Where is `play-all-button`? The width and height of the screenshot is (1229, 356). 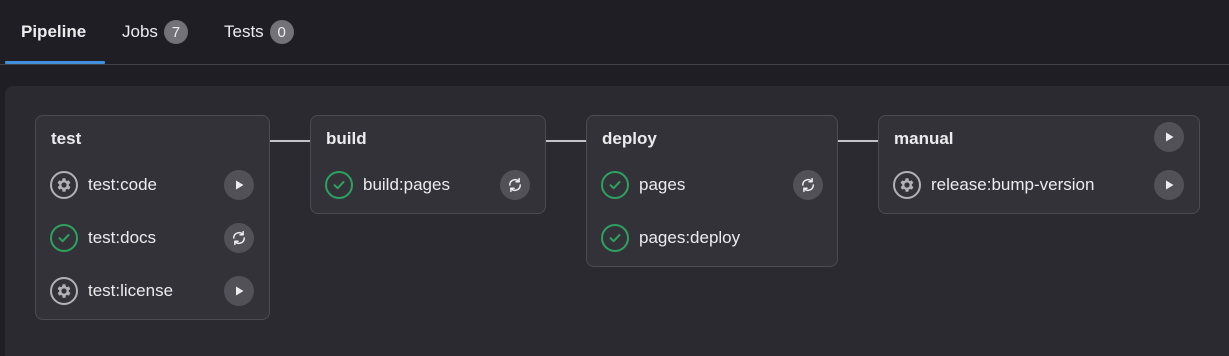 play-all-button is located at coordinates (1169, 137).